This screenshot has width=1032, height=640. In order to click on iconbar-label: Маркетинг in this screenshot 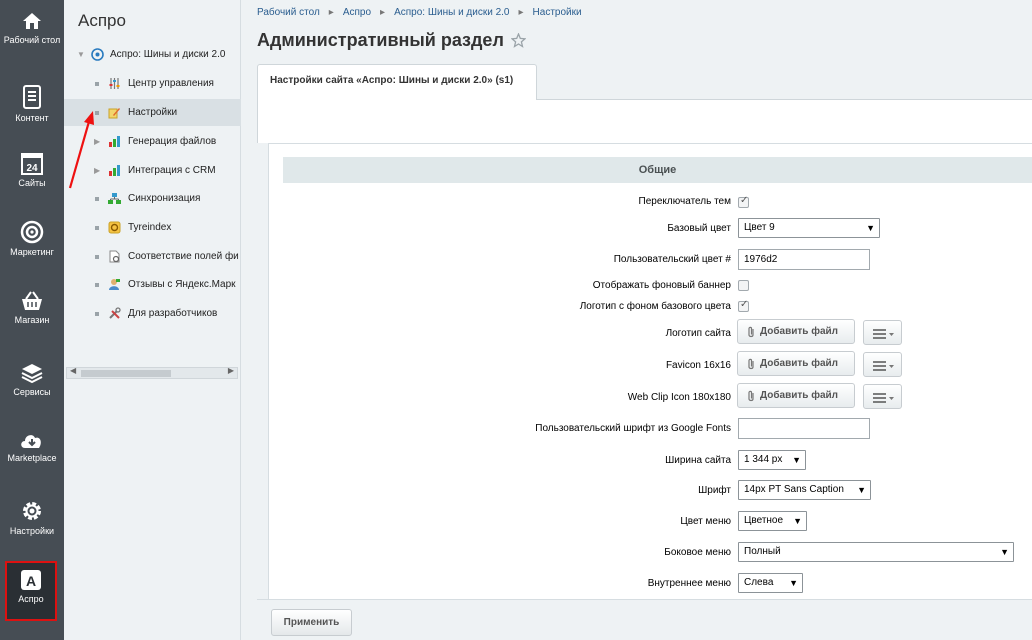, I will do `click(32, 252)`.